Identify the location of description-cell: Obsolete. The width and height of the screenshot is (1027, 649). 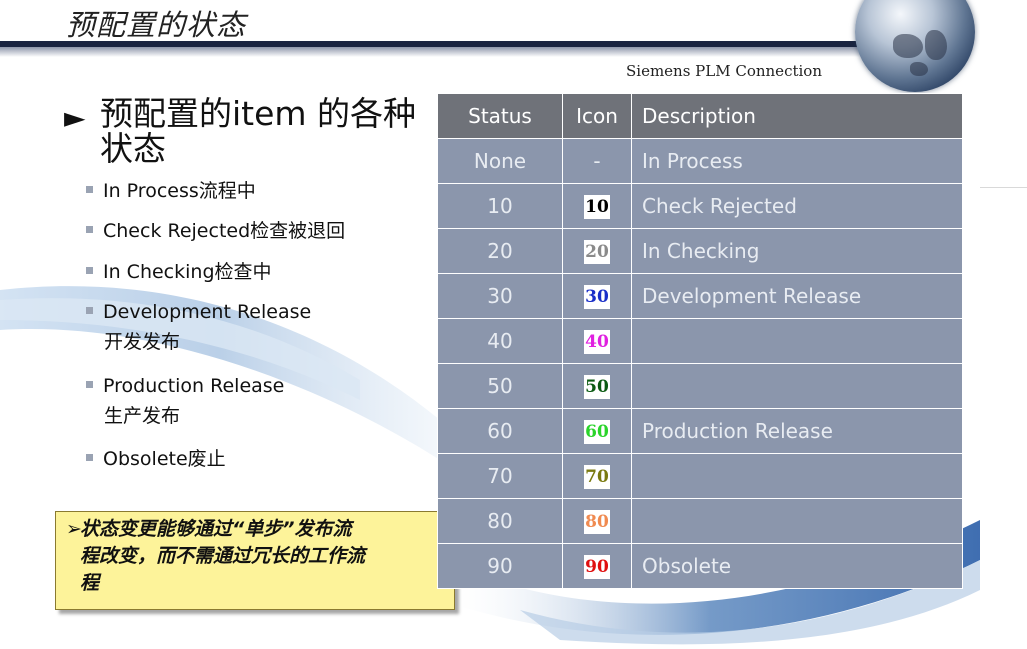
(797, 566).